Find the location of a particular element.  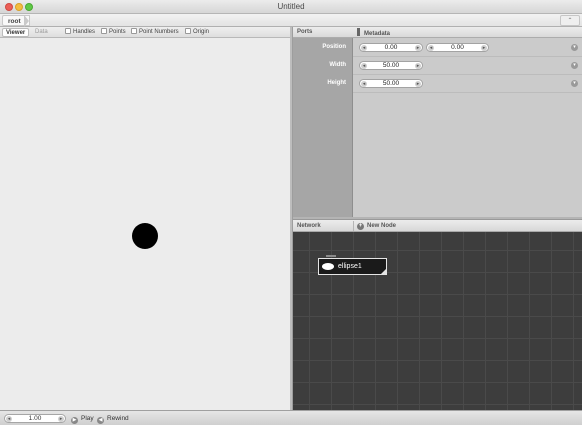

play-button: ▶ Play is located at coordinates (82, 419).